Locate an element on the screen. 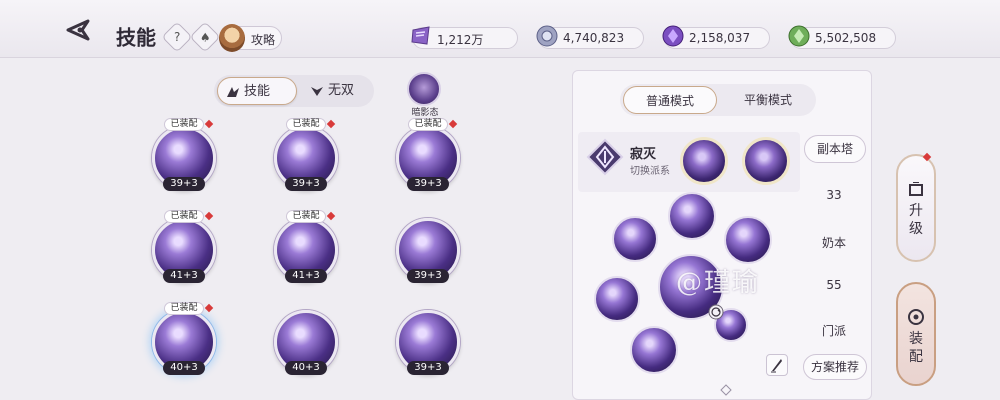 The image size is (1000, 400). preset-healer: 奶本 is located at coordinates (834, 242).